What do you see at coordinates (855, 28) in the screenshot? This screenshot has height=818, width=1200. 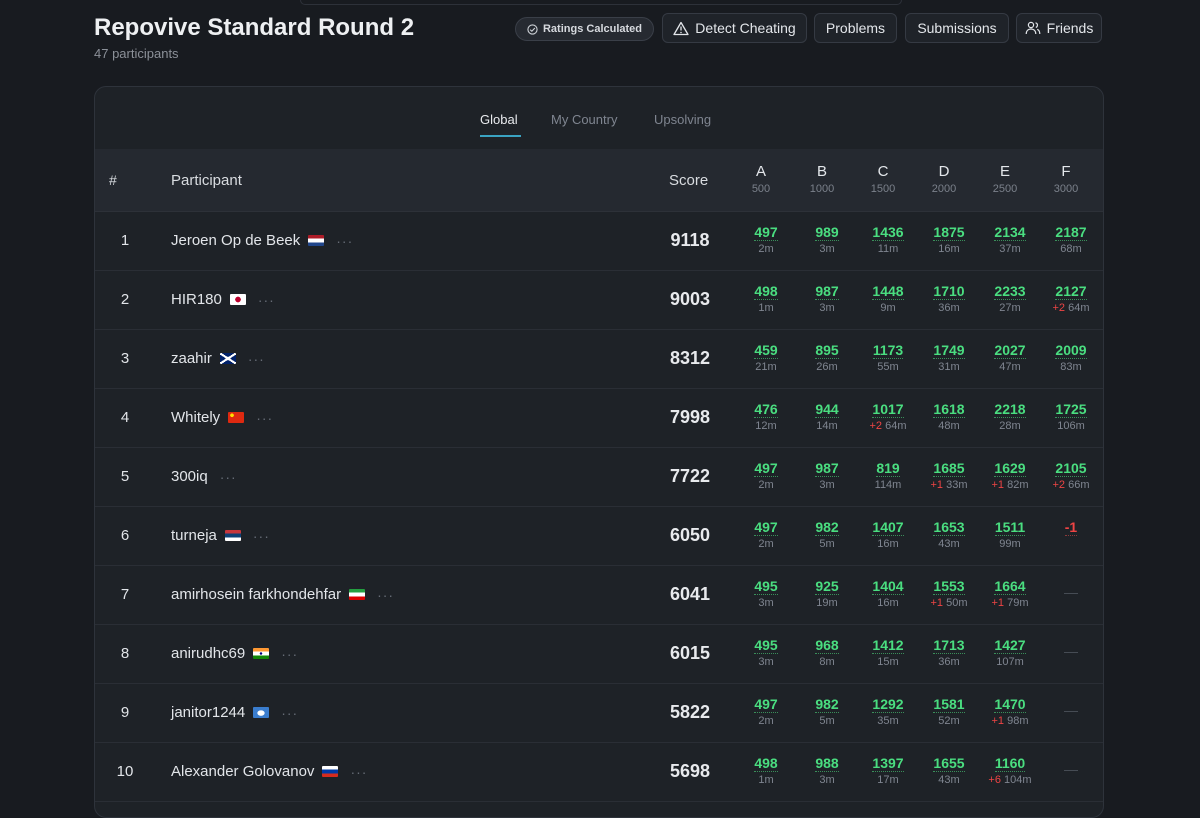 I see `problems-button: Problems` at bounding box center [855, 28].